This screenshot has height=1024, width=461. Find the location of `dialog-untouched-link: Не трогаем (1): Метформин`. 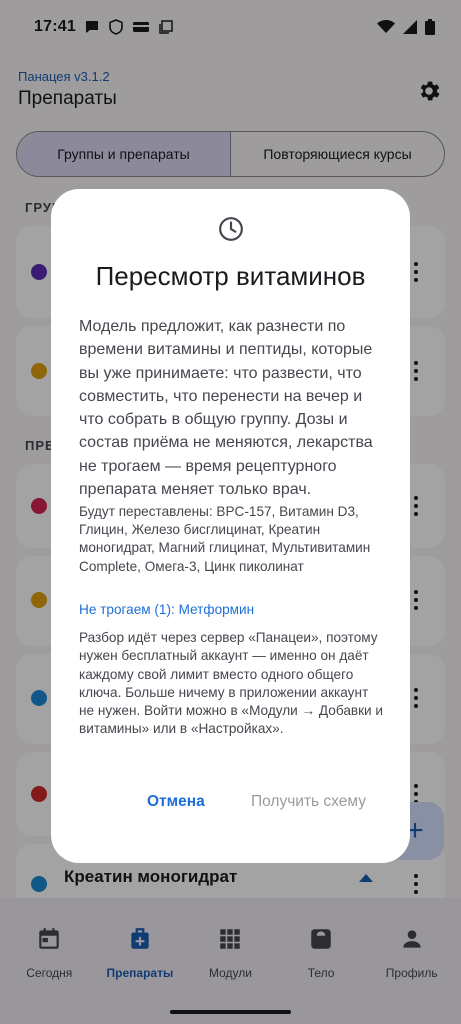

dialog-untouched-link: Не трогаем (1): Метформин is located at coordinates (231, 609).